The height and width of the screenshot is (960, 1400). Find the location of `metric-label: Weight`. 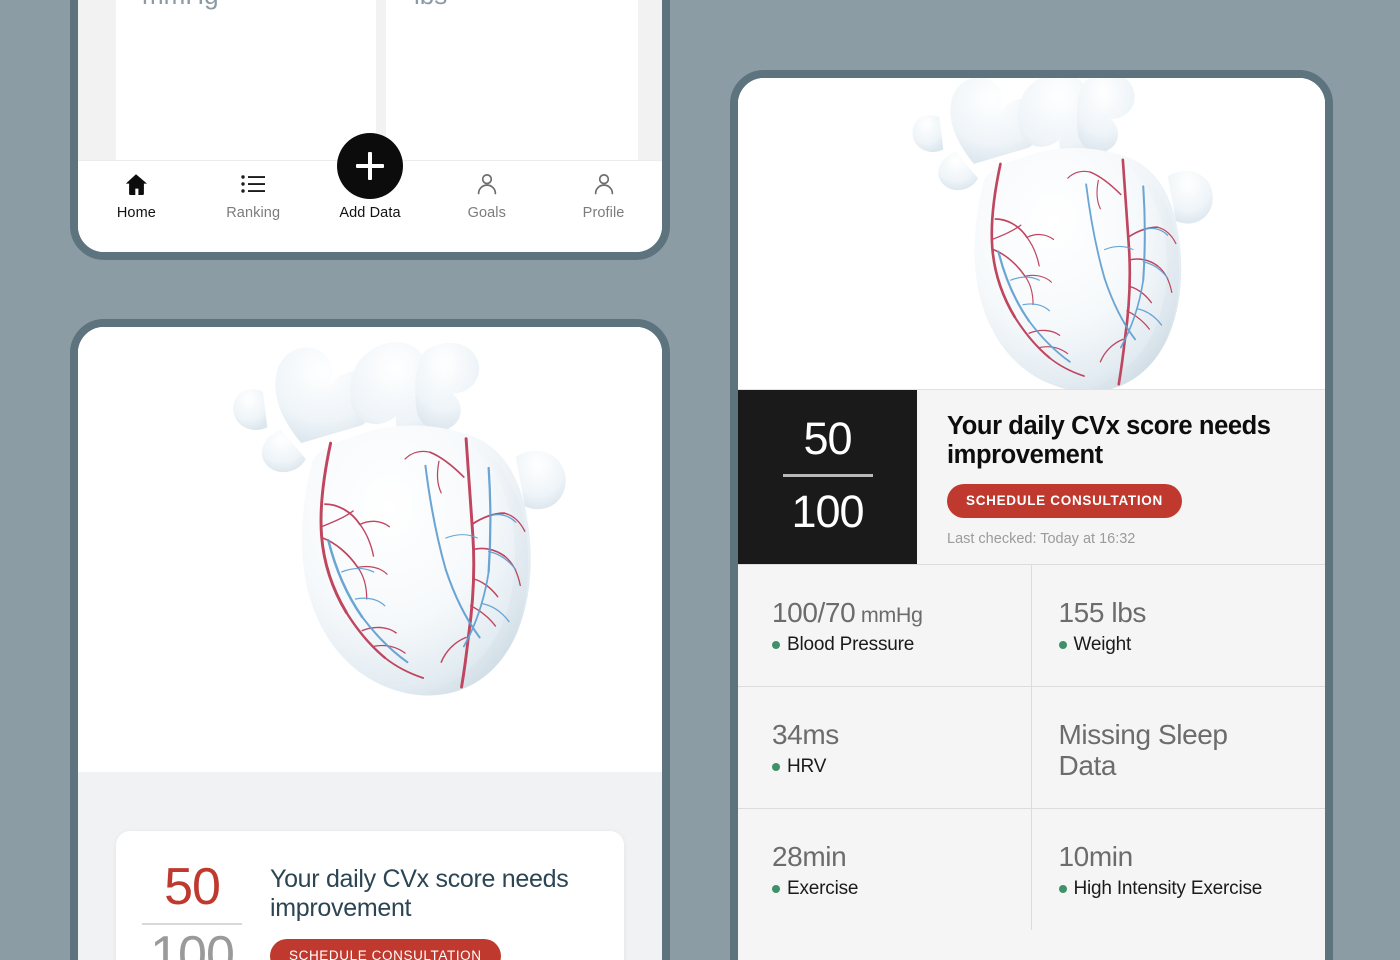

metric-label: Weight is located at coordinates (1102, 645).